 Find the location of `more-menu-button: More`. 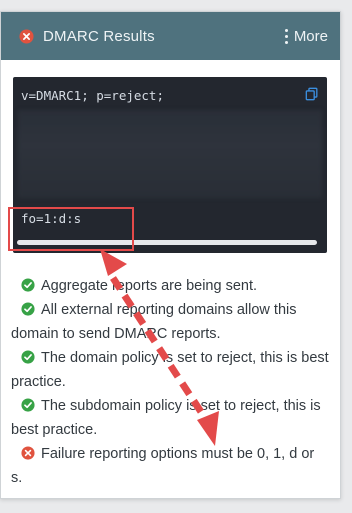

more-menu-button: More is located at coordinates (306, 36).